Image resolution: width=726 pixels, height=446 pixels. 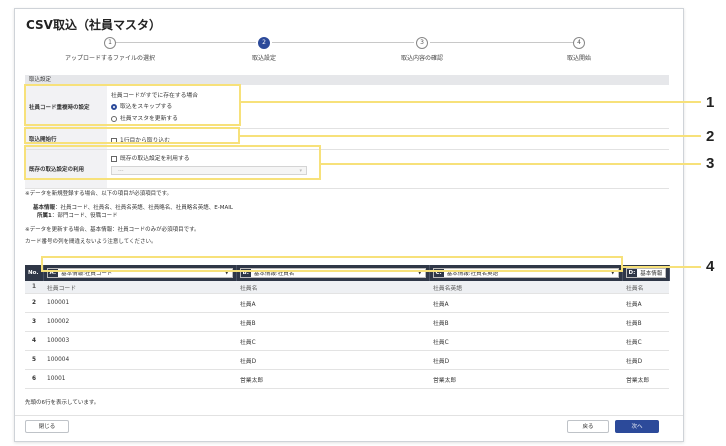 What do you see at coordinates (710, 102) in the screenshot?
I see `callout-number-1: 1` at bounding box center [710, 102].